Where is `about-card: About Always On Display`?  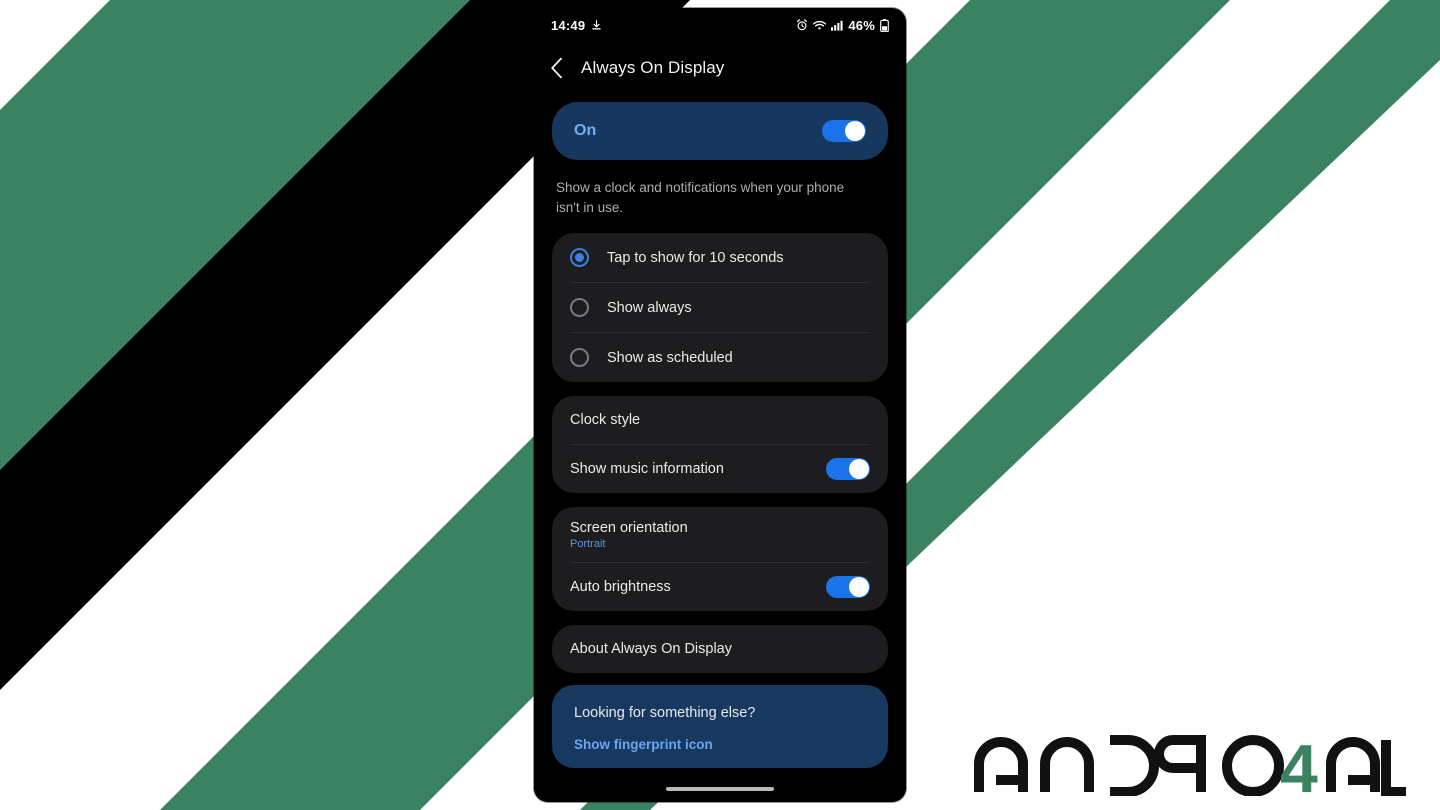 about-card: About Always On Display is located at coordinates (720, 649).